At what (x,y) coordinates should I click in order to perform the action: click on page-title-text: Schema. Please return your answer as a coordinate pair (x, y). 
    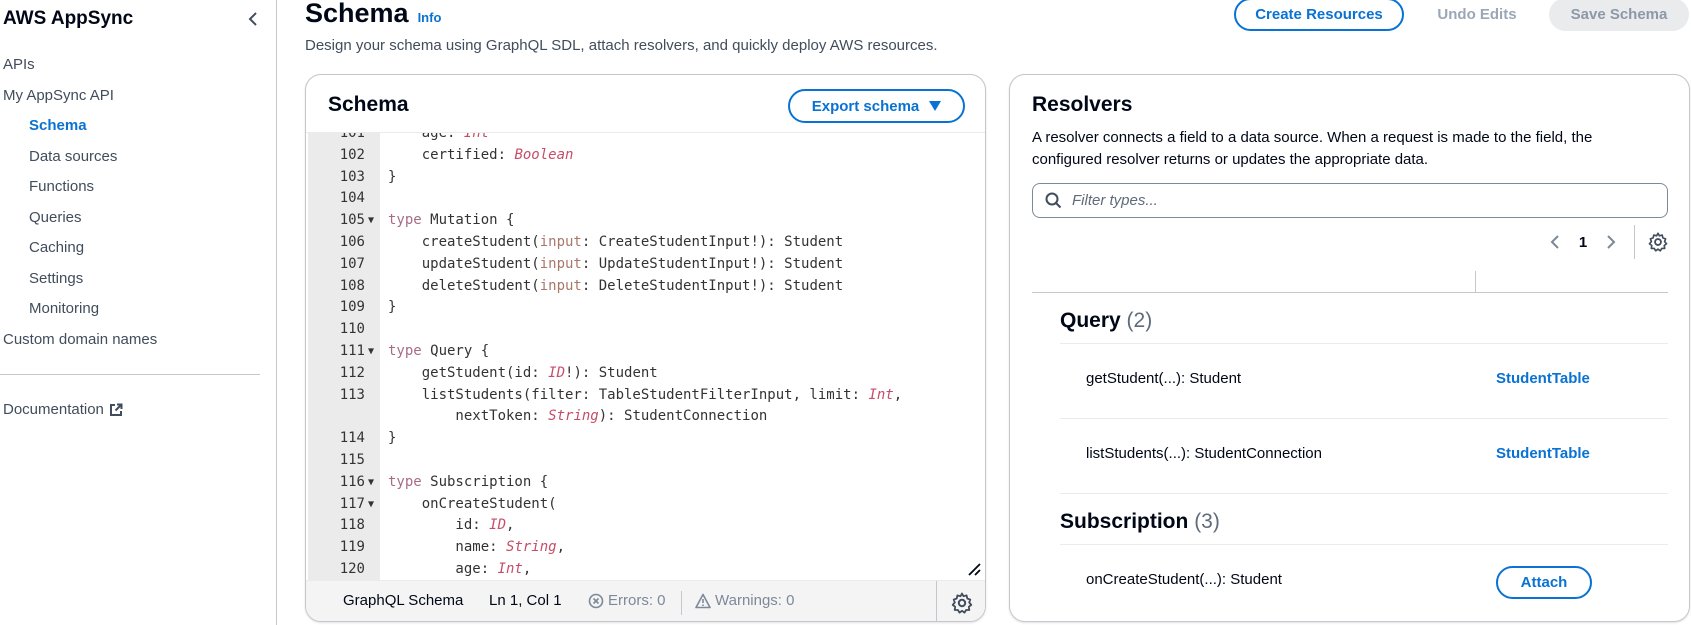
    Looking at the image, I should click on (357, 14).